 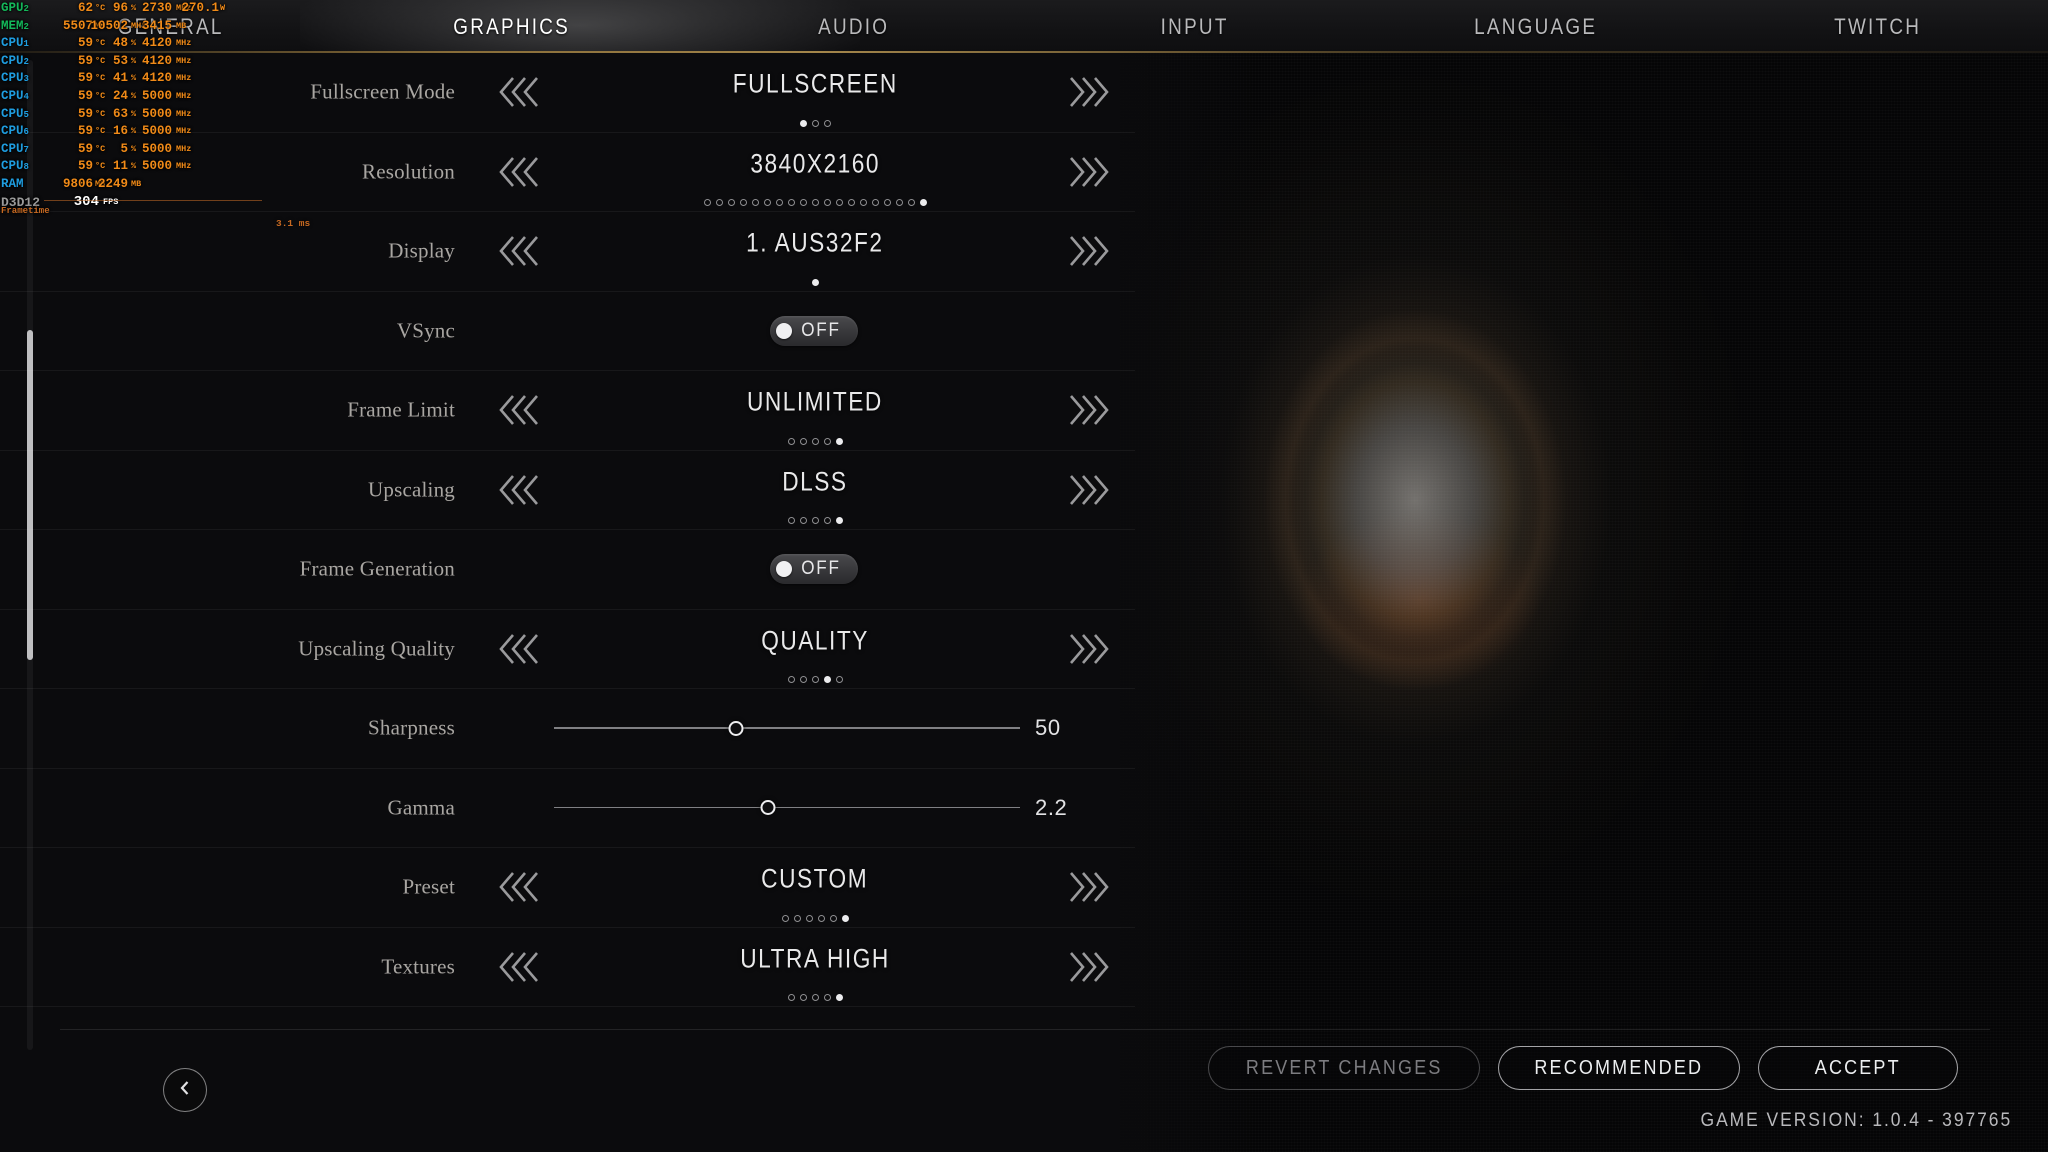 What do you see at coordinates (1536, 26) in the screenshot?
I see `tab-language: LANGUAGE` at bounding box center [1536, 26].